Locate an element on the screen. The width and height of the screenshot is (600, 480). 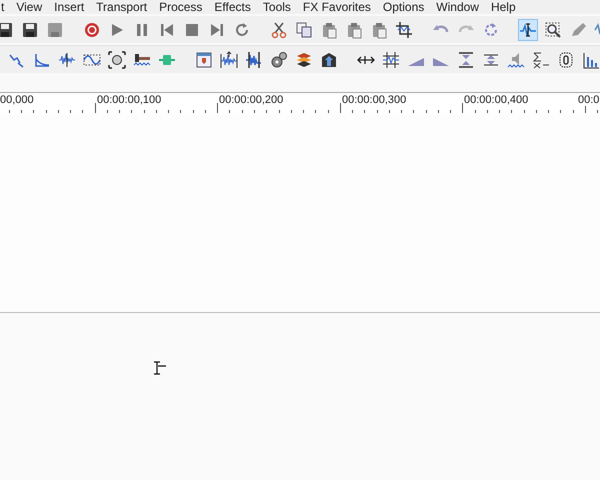
time-label: 00,000 is located at coordinates (17, 100).